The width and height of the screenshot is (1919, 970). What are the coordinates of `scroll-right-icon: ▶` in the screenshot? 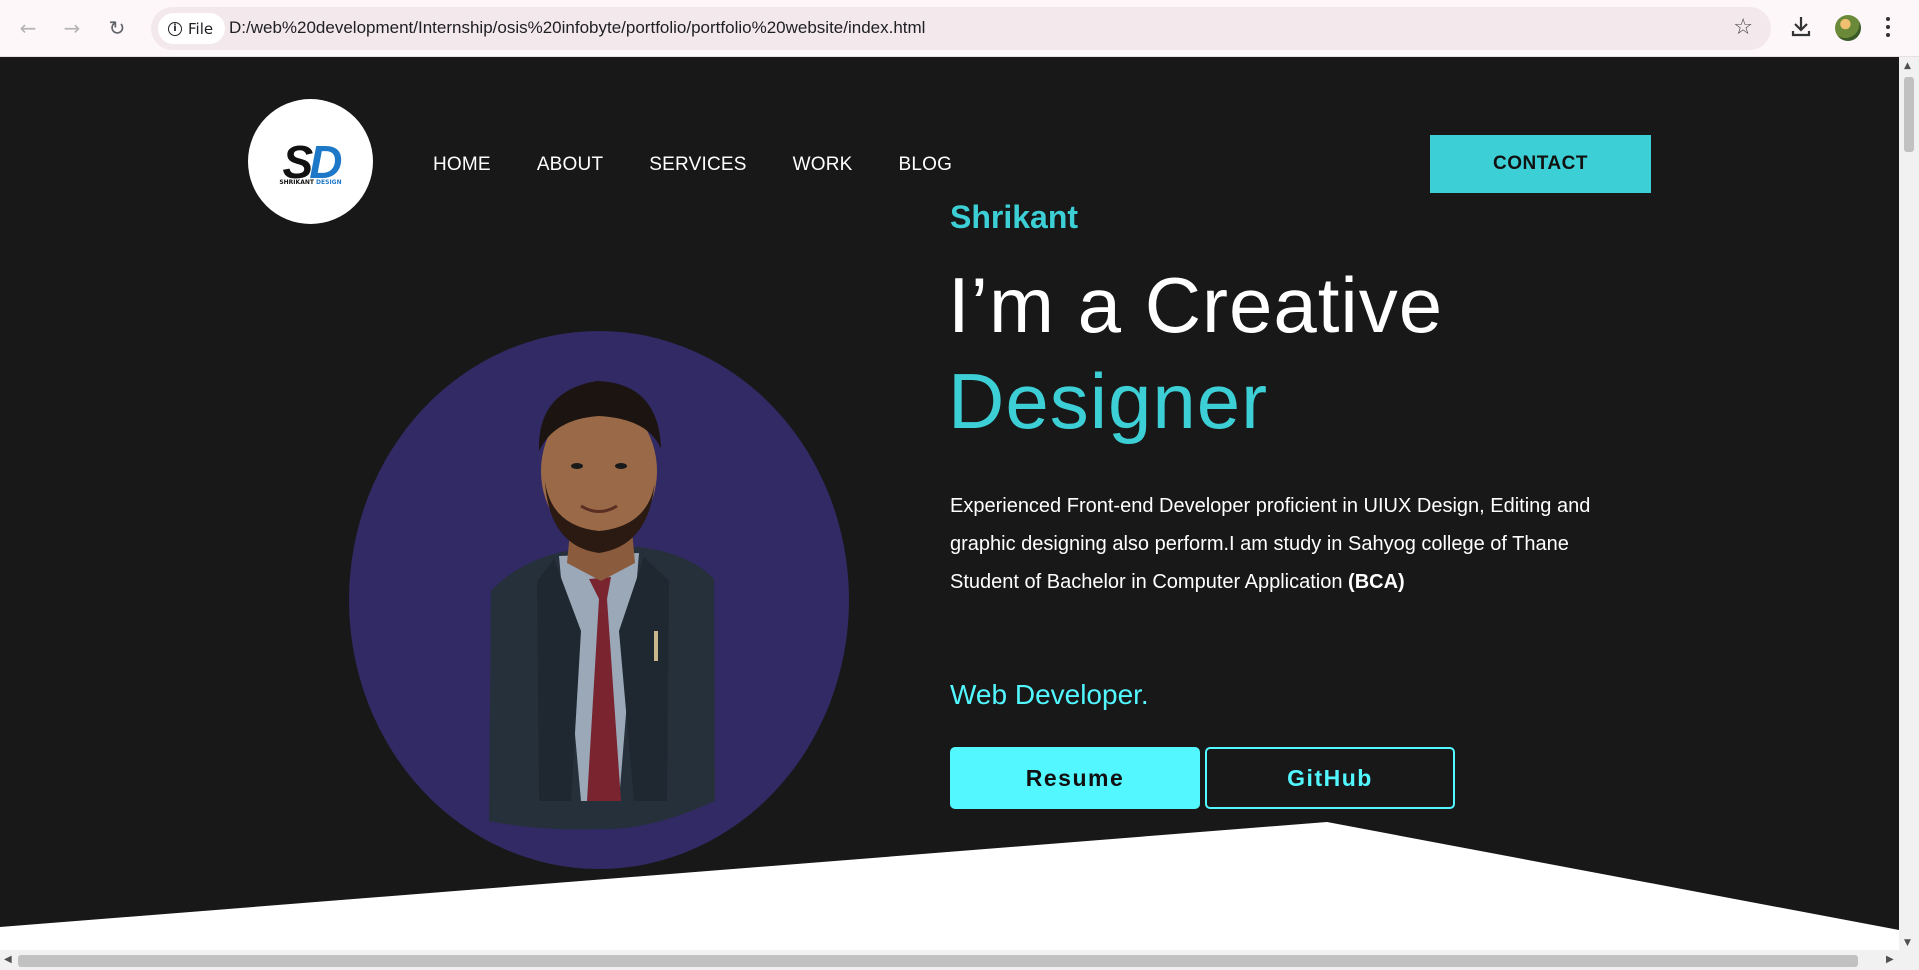 It's located at (1890, 959).